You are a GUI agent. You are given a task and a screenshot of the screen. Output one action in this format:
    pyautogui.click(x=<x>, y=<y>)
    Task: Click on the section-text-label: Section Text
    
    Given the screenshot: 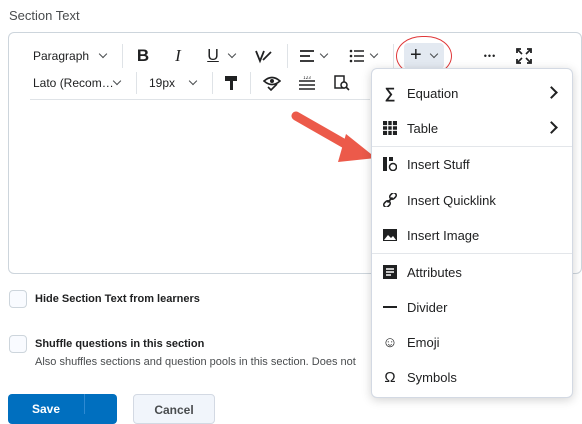 What is the action you would take?
    pyautogui.click(x=44, y=15)
    